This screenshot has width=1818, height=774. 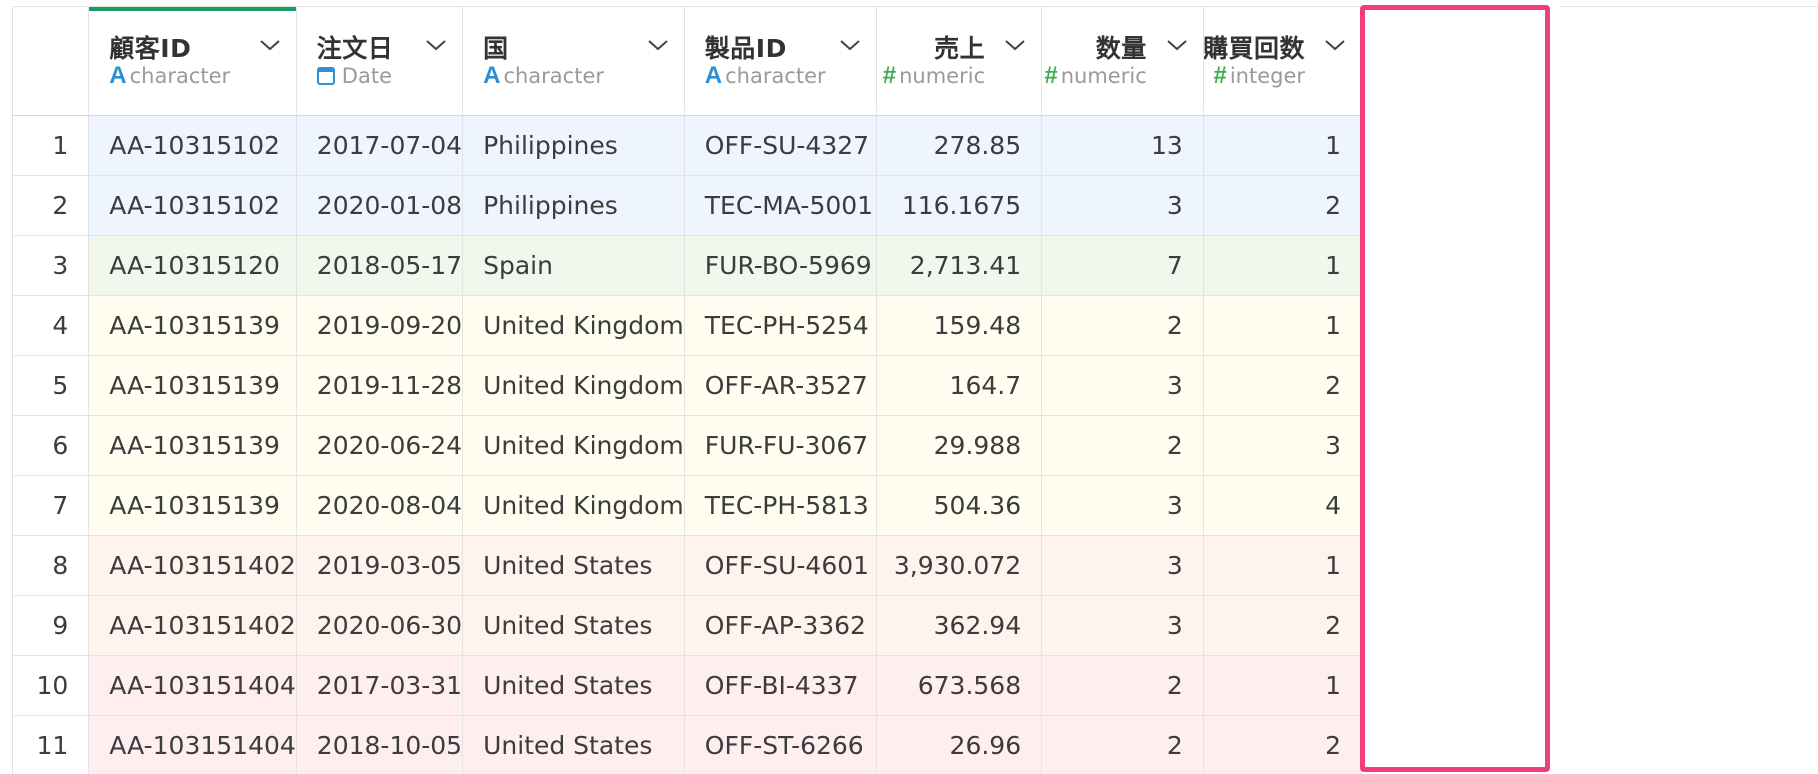 What do you see at coordinates (380, 445) in the screenshot?
I see `table-cell: 2020-06-24` at bounding box center [380, 445].